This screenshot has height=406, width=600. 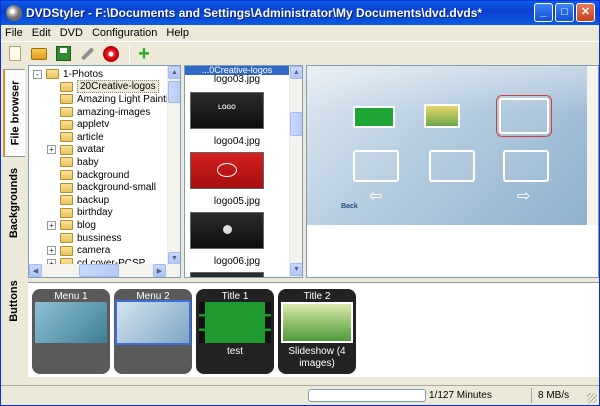 I want to click on tree-item: + blog, so click(x=71, y=225).